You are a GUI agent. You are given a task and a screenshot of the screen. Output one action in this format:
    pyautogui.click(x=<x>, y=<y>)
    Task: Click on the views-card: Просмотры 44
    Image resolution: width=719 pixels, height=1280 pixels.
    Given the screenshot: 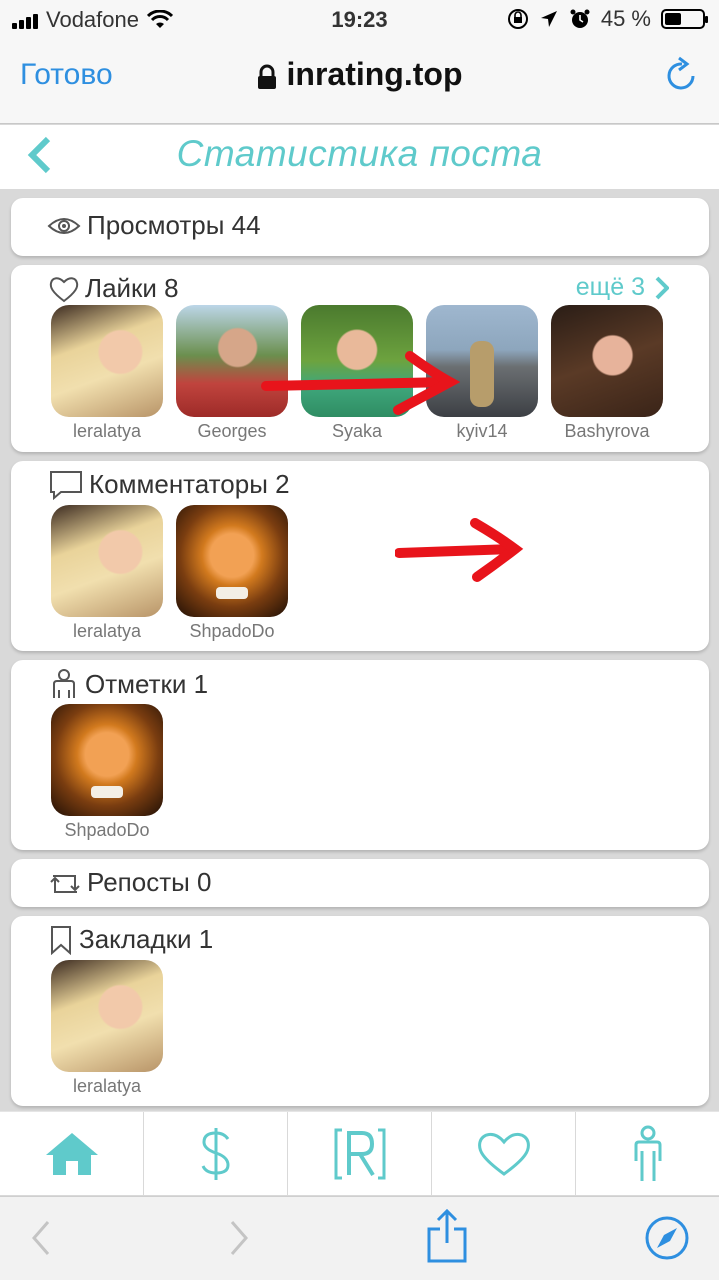 What is the action you would take?
    pyautogui.click(x=360, y=227)
    